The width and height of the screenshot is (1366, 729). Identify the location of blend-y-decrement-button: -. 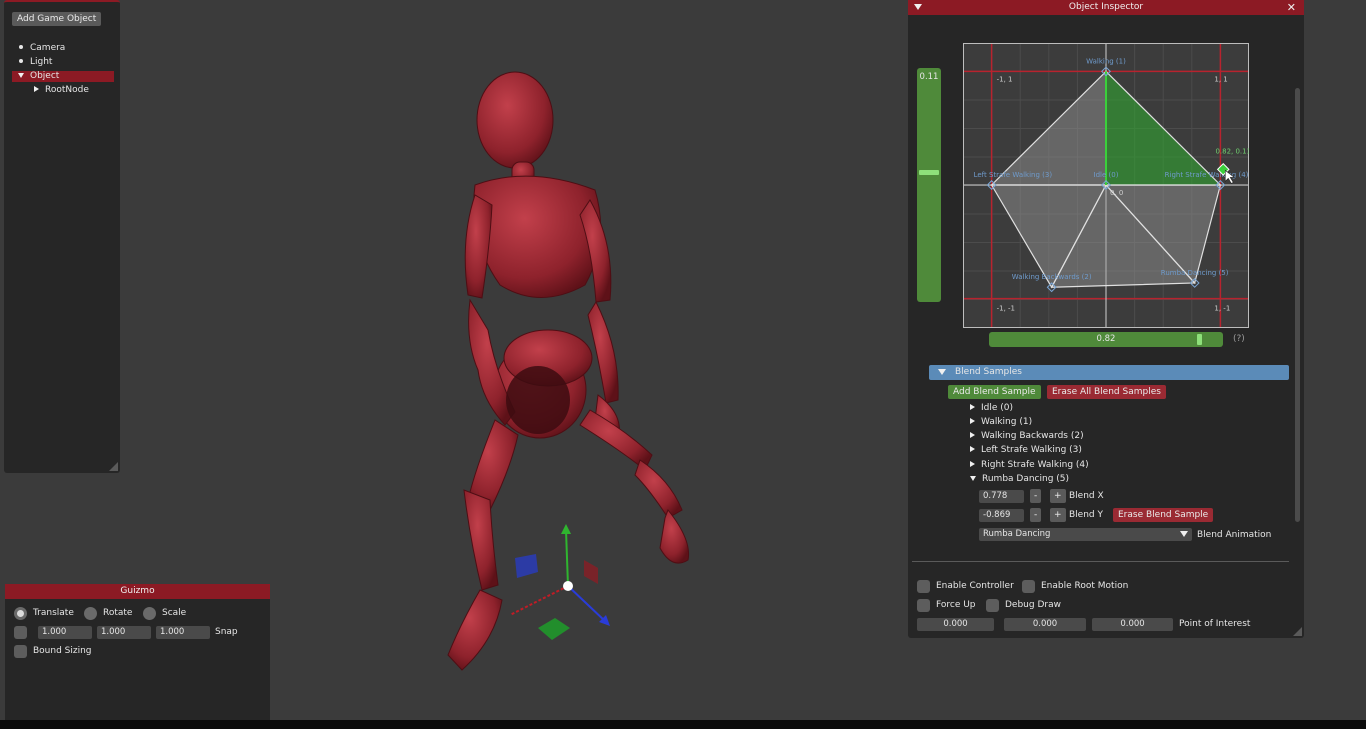
(1036, 515).